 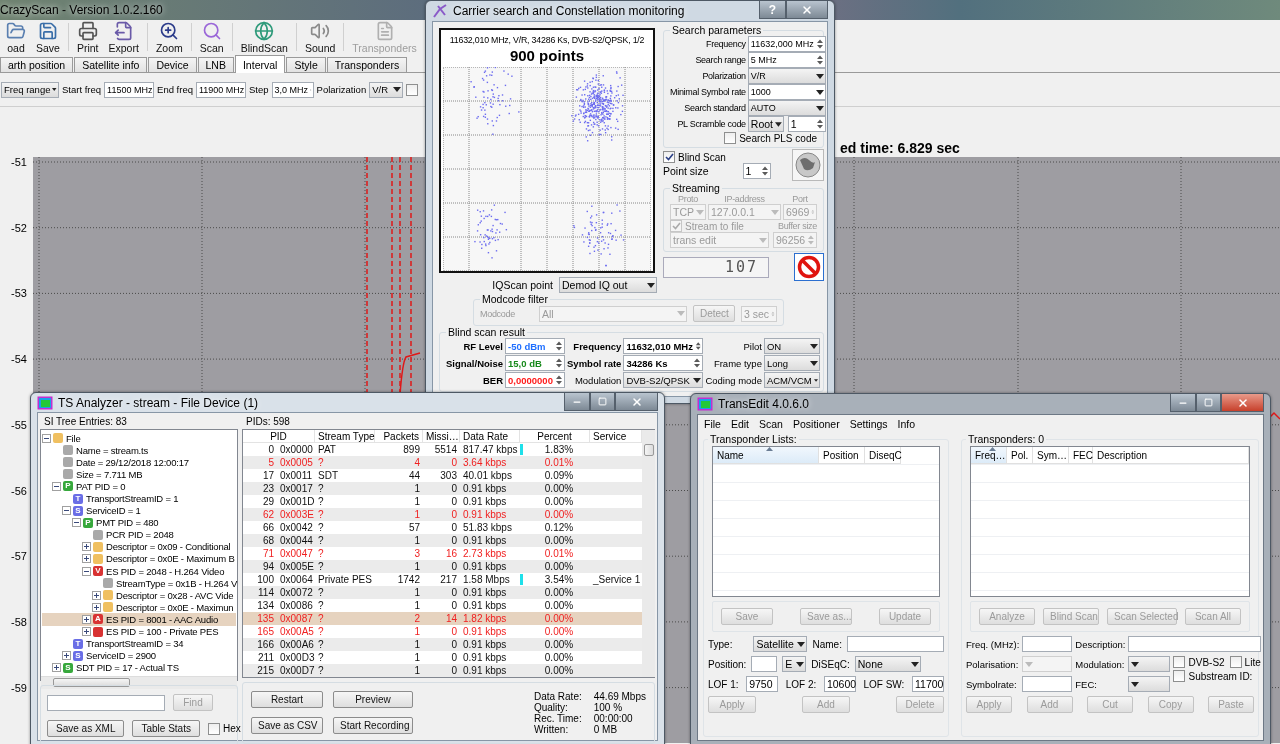 What do you see at coordinates (1199, 662) in the screenshot?
I see `option-checkbox: DVB-S2` at bounding box center [1199, 662].